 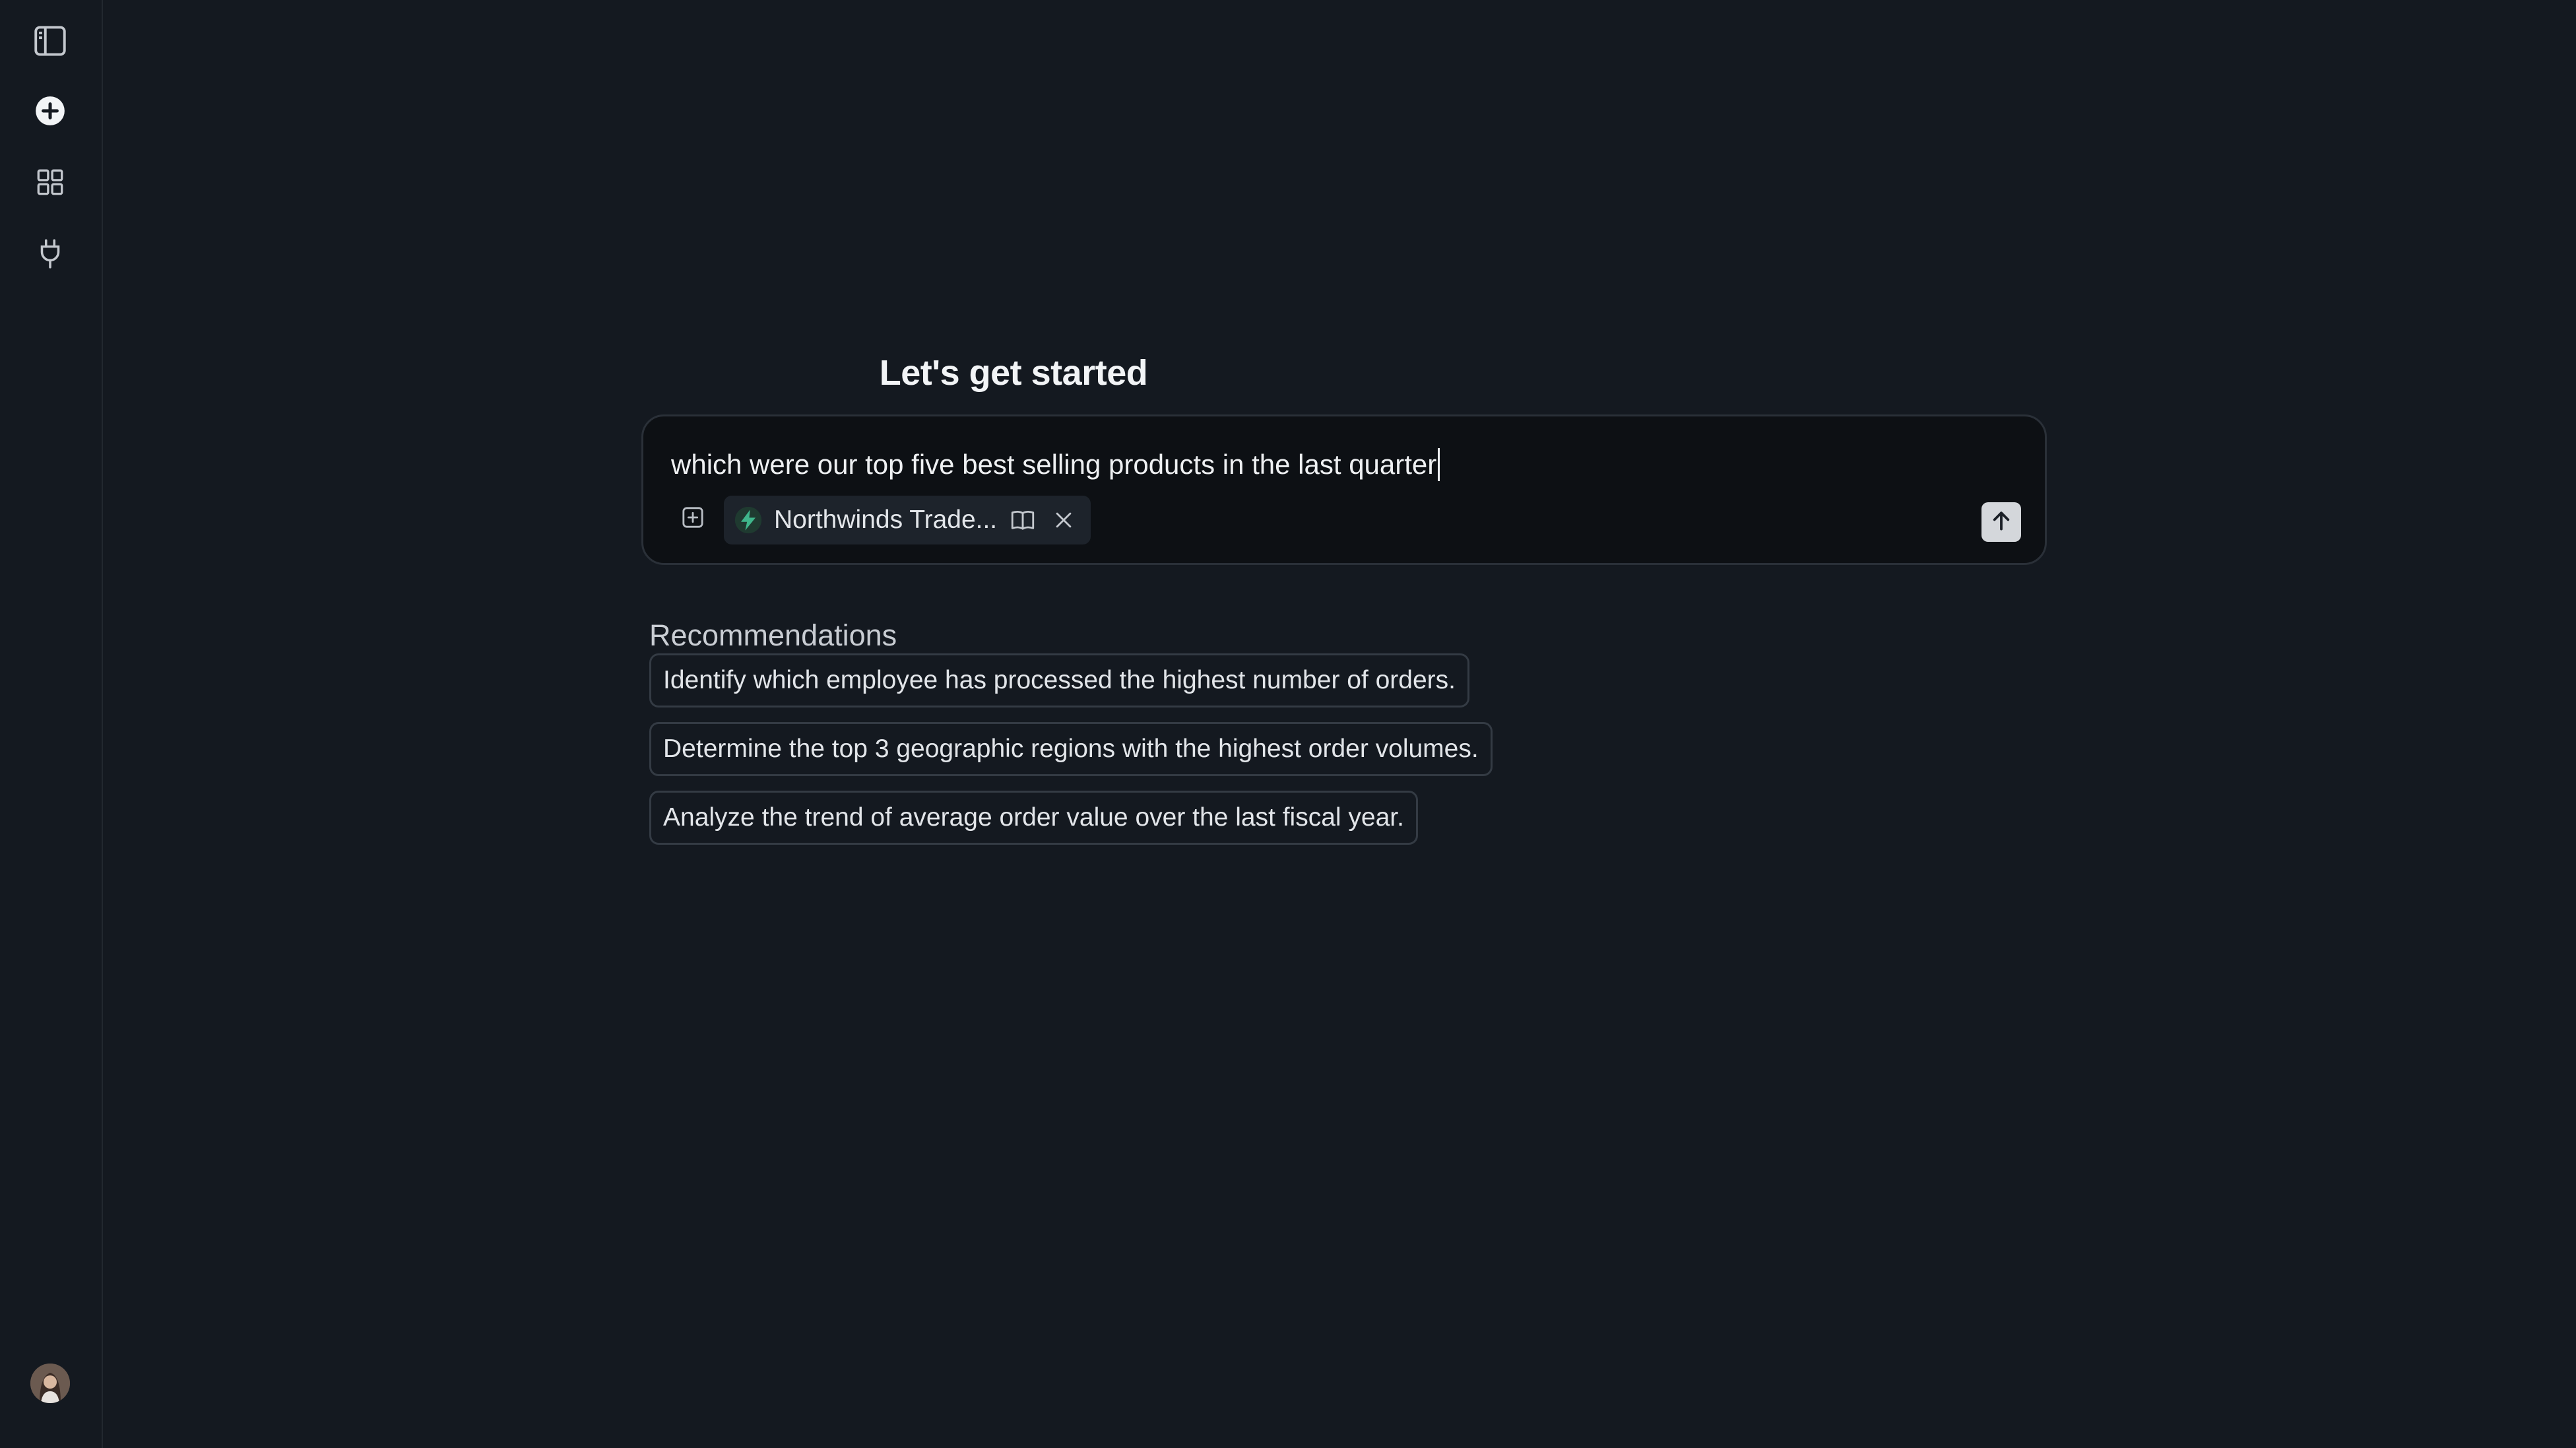 I want to click on grid-icon, so click(x=50, y=182).